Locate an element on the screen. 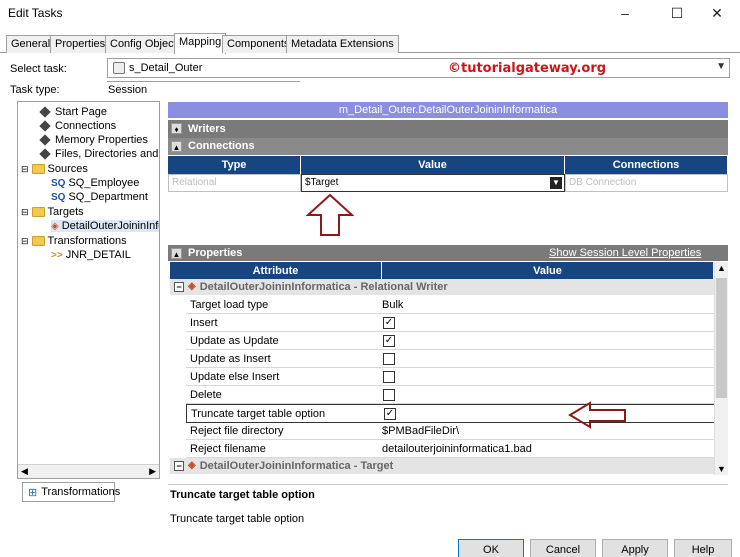  select-task-value: s_Detail_Outer is located at coordinates (166, 68).